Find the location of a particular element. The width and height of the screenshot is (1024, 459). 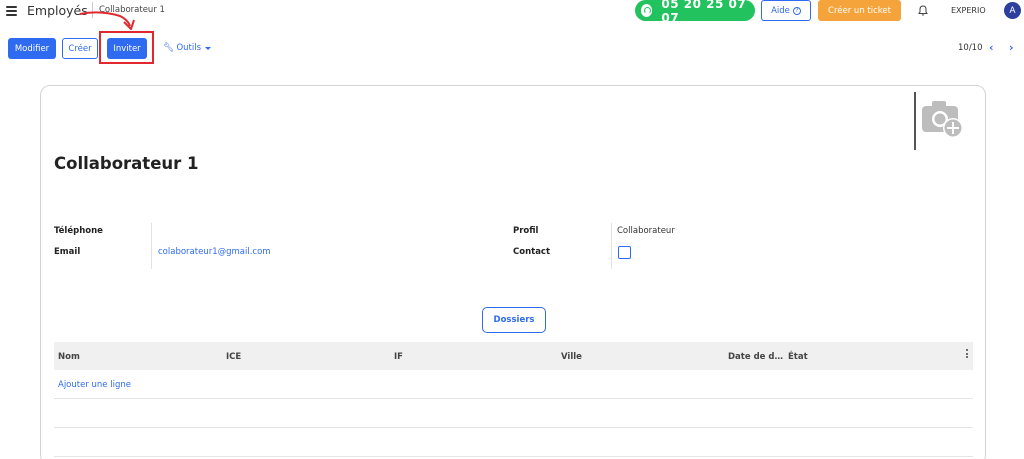

column-header: Nom is located at coordinates (69, 357).